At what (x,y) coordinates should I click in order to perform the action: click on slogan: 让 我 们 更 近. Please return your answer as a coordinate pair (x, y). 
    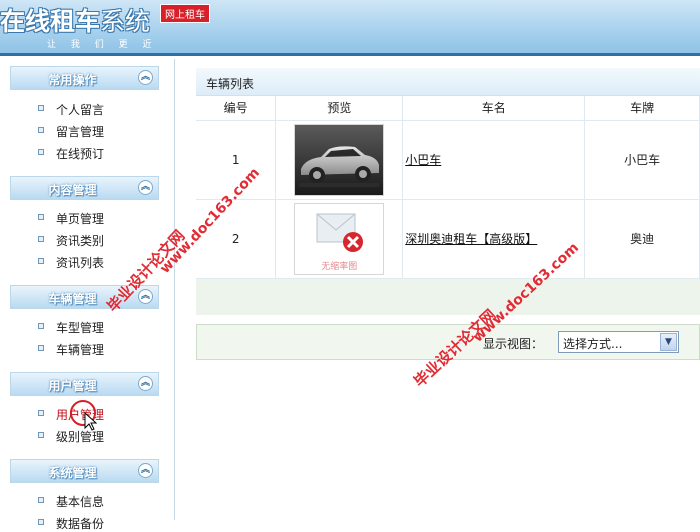
    Looking at the image, I should click on (102, 45).